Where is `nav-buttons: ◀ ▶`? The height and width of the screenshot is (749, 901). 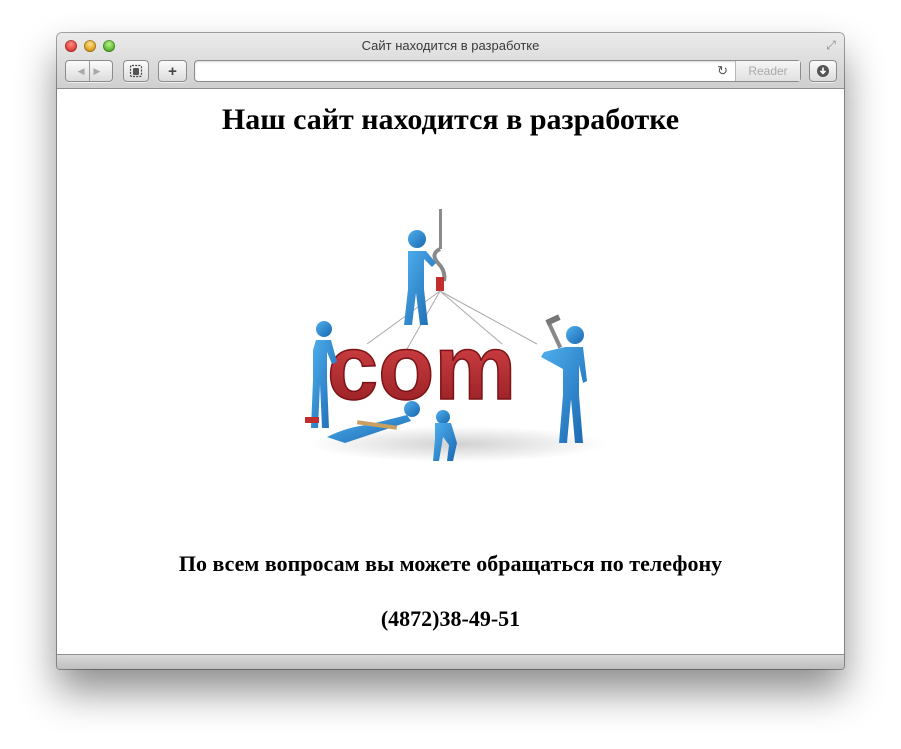
nav-buttons: ◀ ▶ is located at coordinates (89, 71).